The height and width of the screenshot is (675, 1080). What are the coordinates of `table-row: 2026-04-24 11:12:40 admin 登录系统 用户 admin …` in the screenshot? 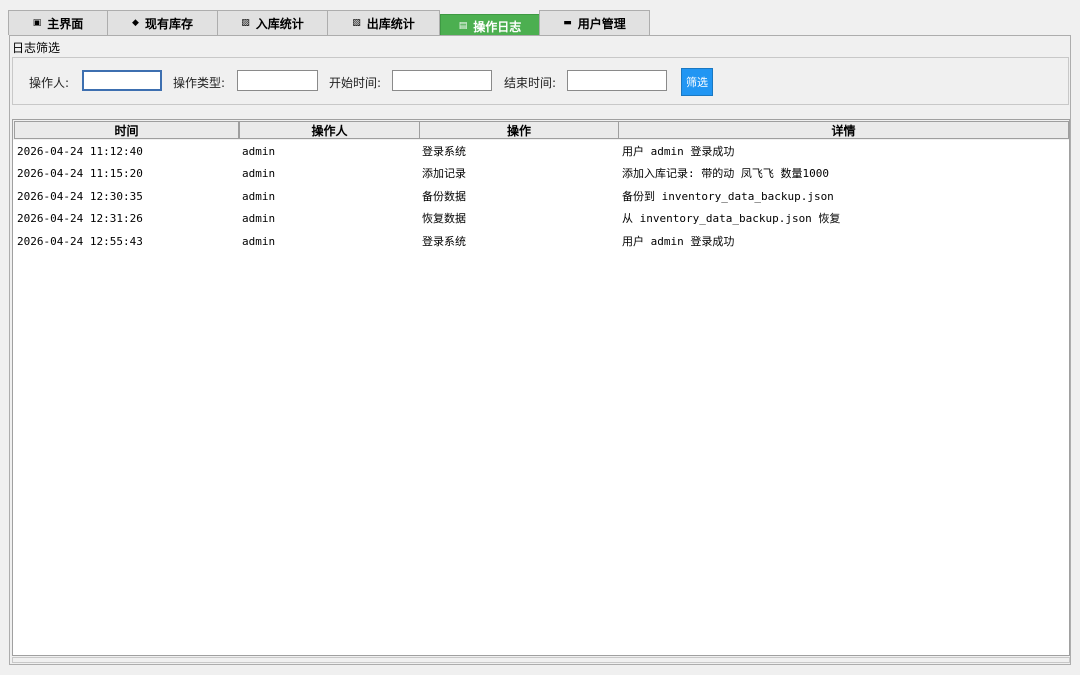 It's located at (541, 152).